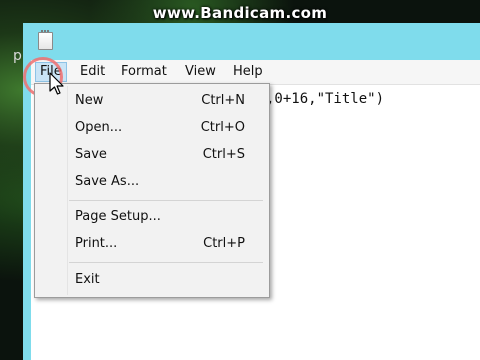 The height and width of the screenshot is (360, 480). I want to click on notepad-icon, so click(45, 40).